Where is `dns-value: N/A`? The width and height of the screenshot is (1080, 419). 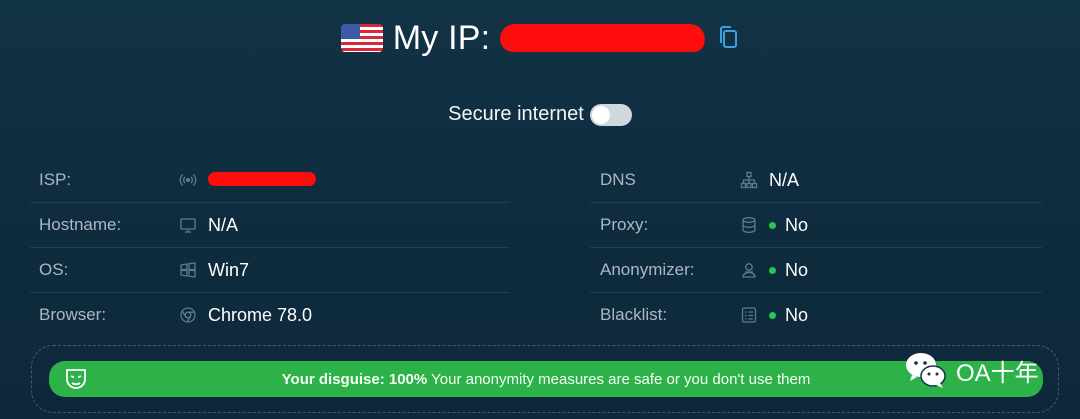
dns-value: N/A is located at coordinates (784, 179).